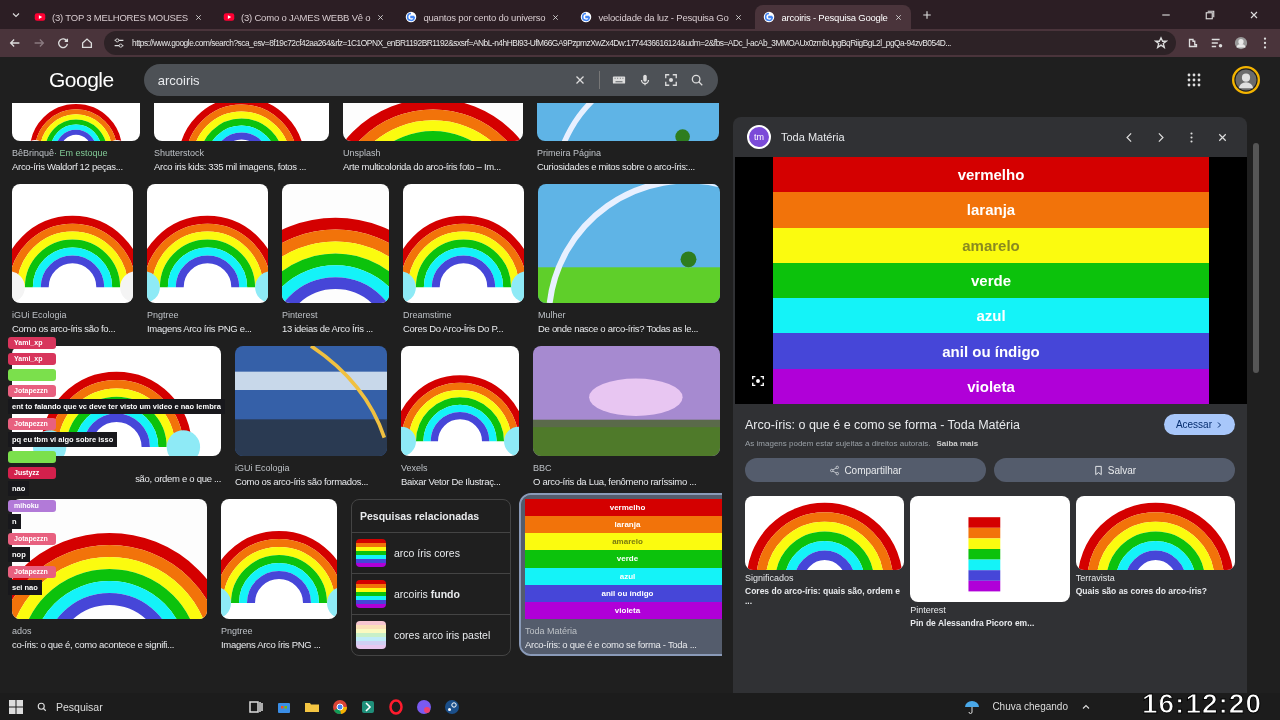 This screenshot has height=720, width=1280. What do you see at coordinates (991, 280) in the screenshot?
I see `color-stripe: verde` at bounding box center [991, 280].